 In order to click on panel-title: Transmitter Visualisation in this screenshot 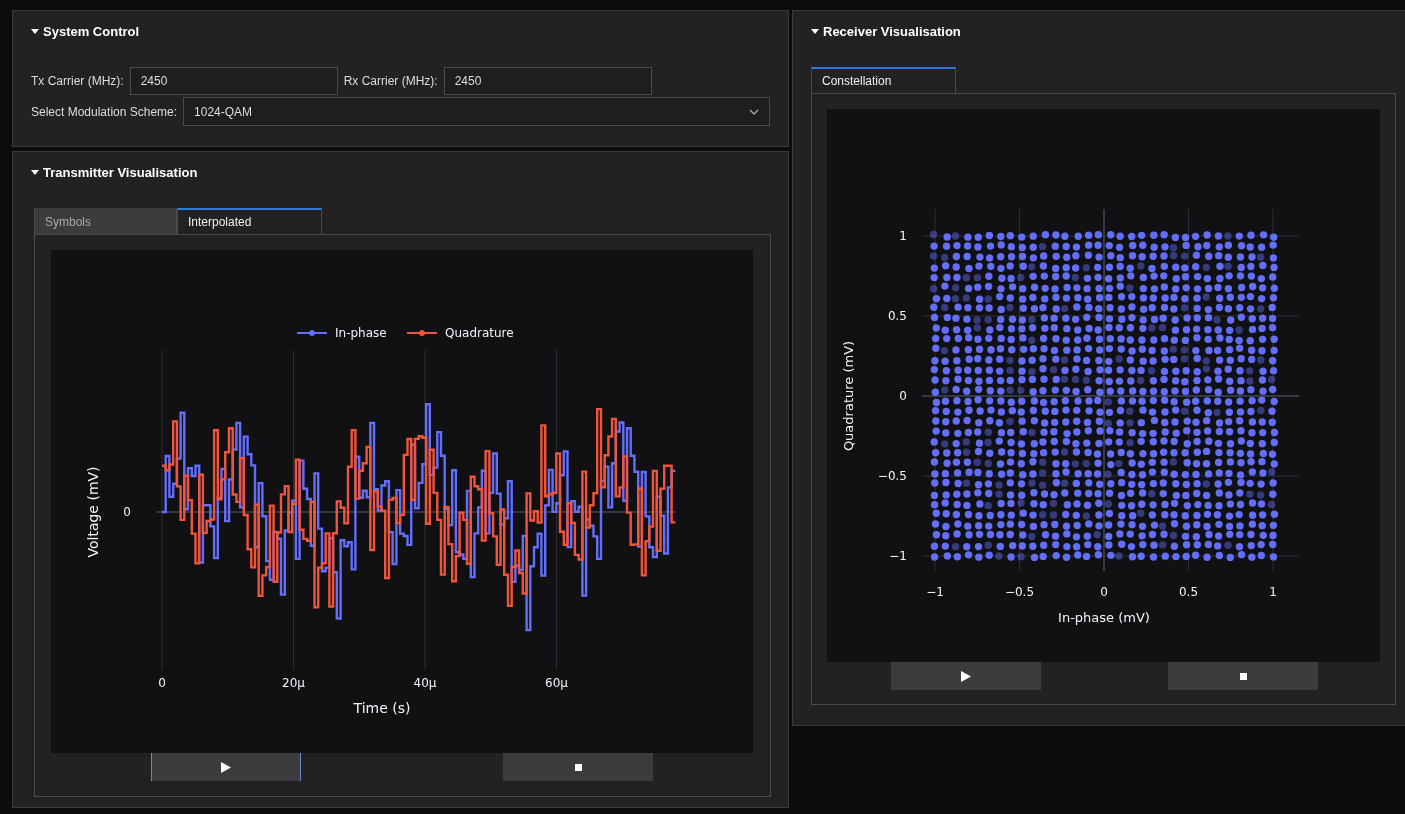, I will do `click(120, 172)`.